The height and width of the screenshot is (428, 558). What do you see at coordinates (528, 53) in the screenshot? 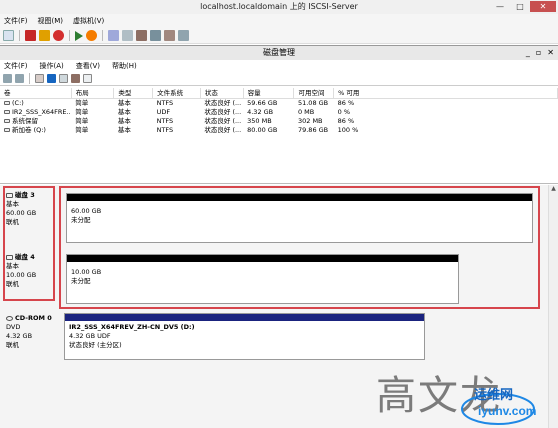
I see `mmc-minimize-icon: _` at bounding box center [528, 53].